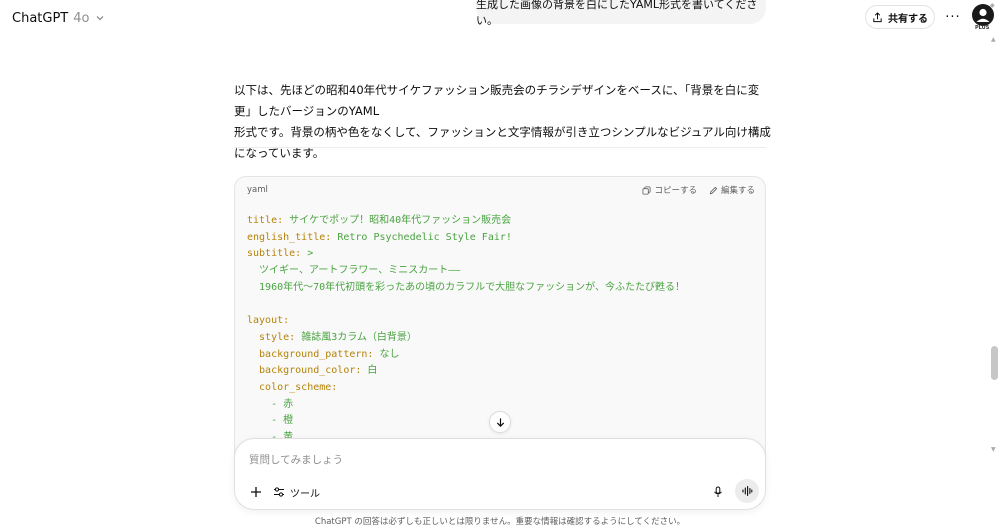 The width and height of the screenshot is (1000, 530). Describe the element at coordinates (500, 338) in the screenshot. I see `code-line: style: 雑誌風3カラム（白背景）` at that location.